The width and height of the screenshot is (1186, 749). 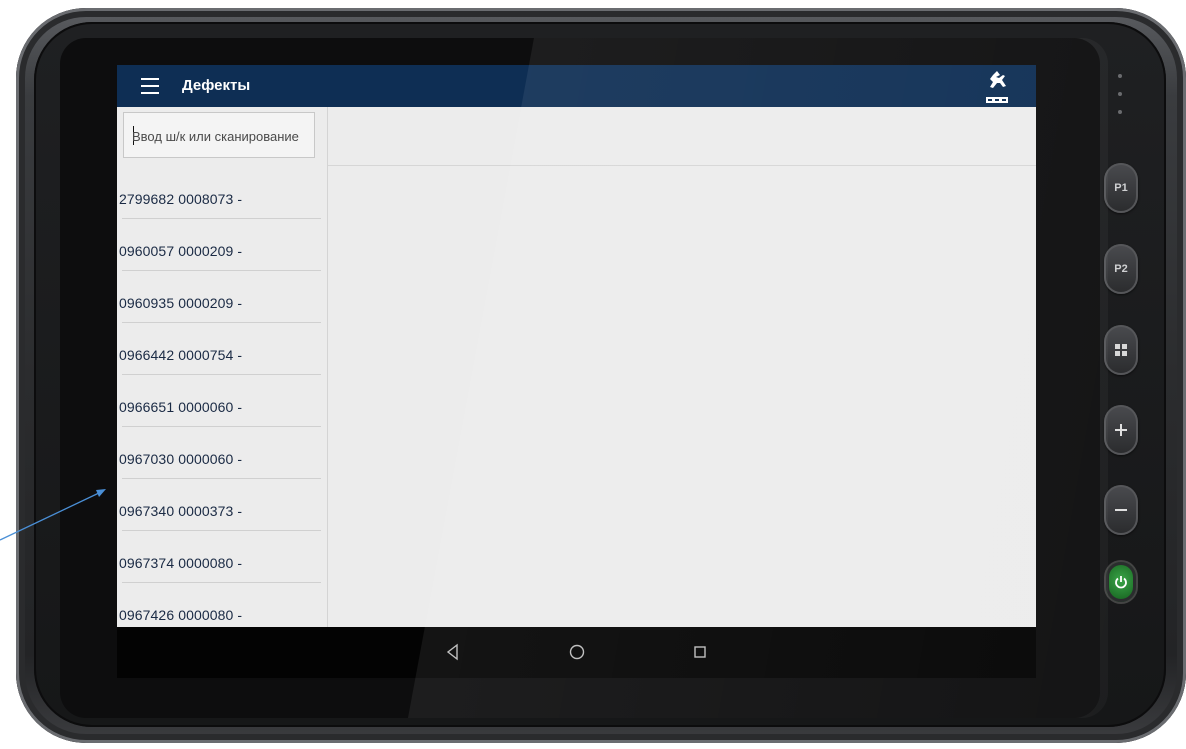 I want to click on volume-down-hardware-button, so click(x=1121, y=510).